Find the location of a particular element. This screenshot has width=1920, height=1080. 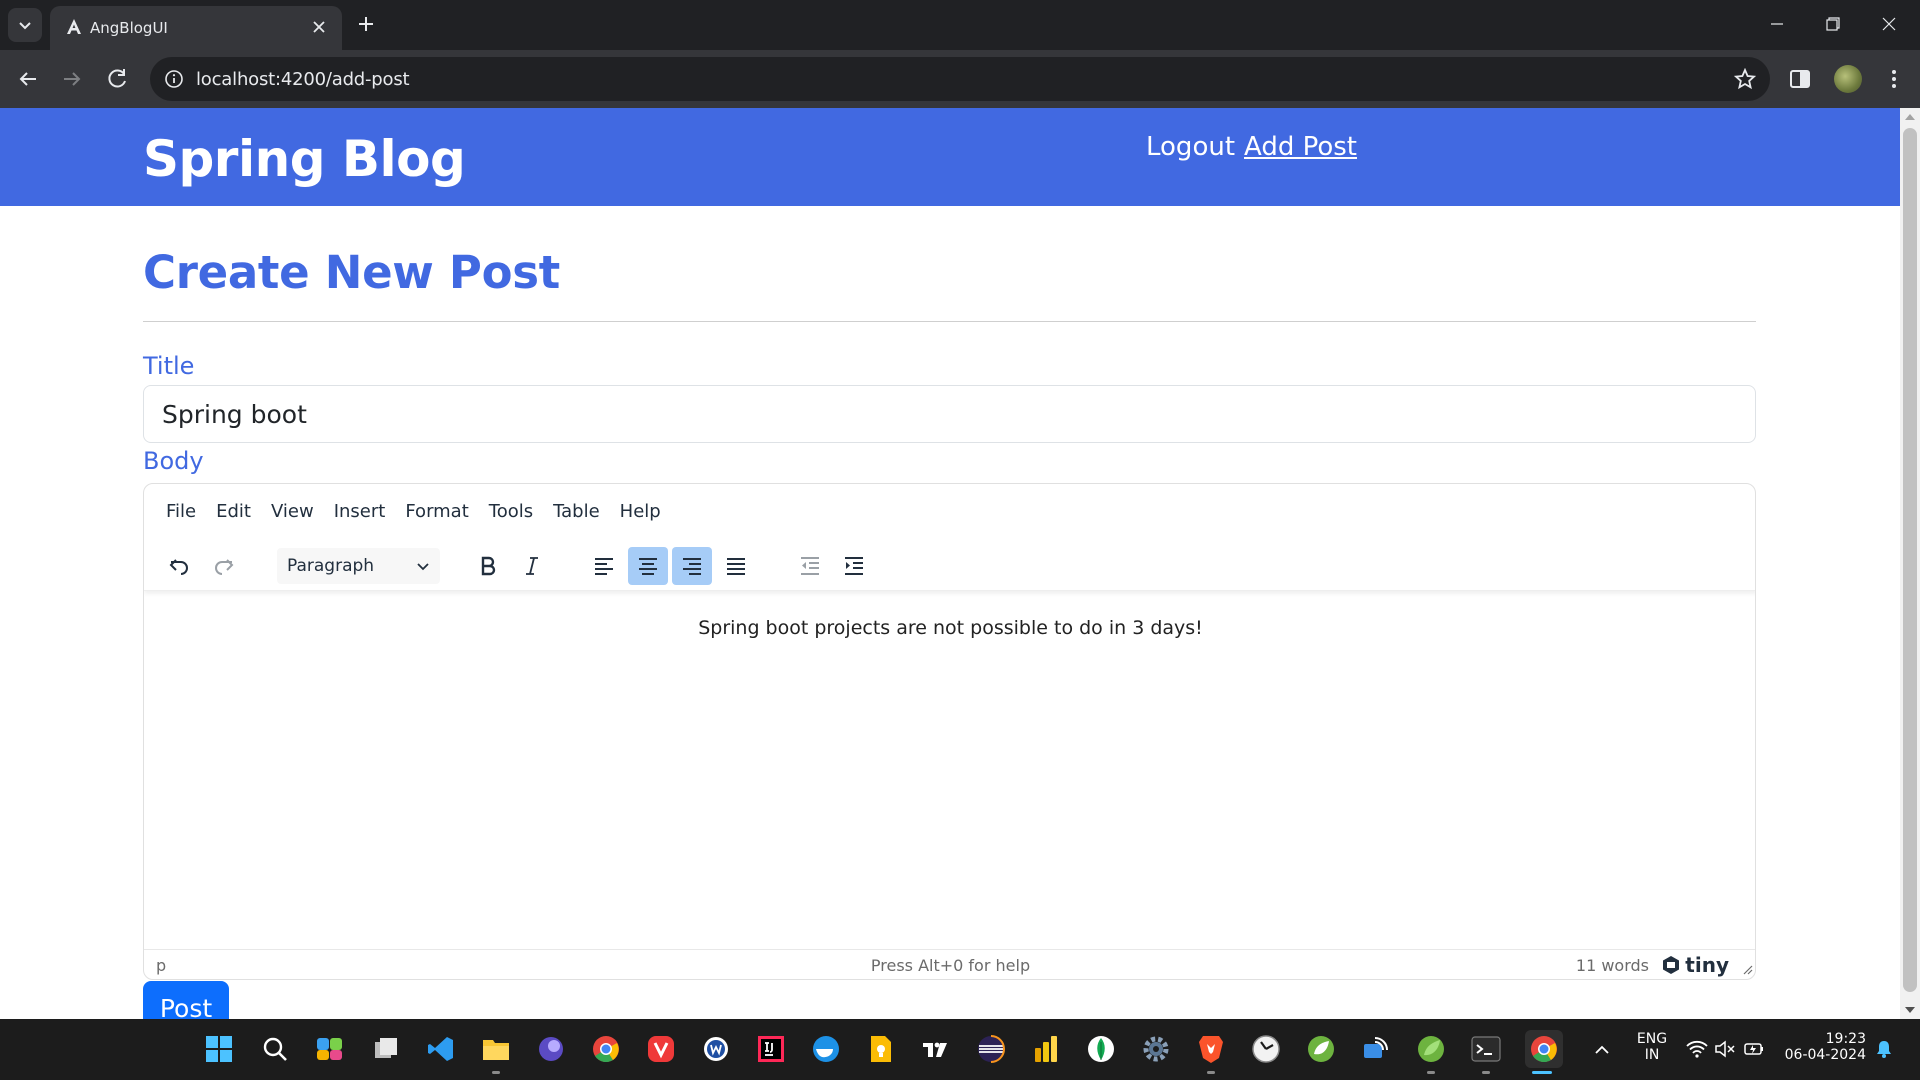

logout-link: Logout is located at coordinates (1190, 147).